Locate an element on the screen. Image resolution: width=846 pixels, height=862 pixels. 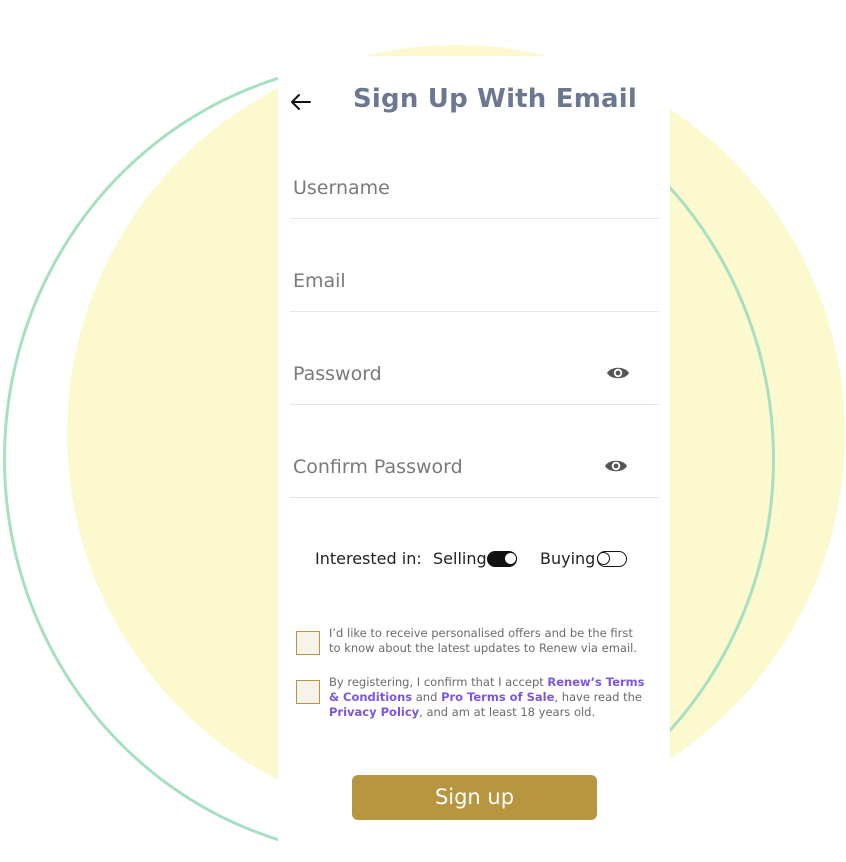
pro-terms-link: Pro Terms of Sale is located at coordinates (497, 697).